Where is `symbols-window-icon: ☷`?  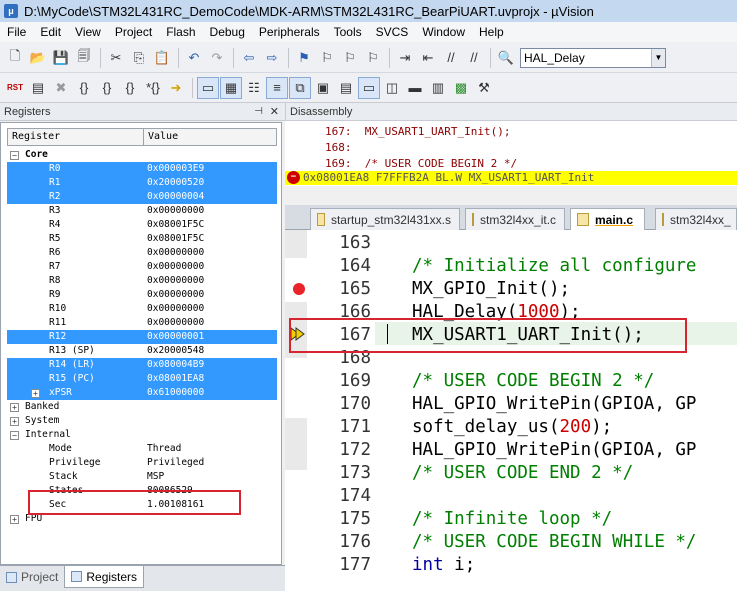
symbols-window-icon: ☷ is located at coordinates (254, 88).